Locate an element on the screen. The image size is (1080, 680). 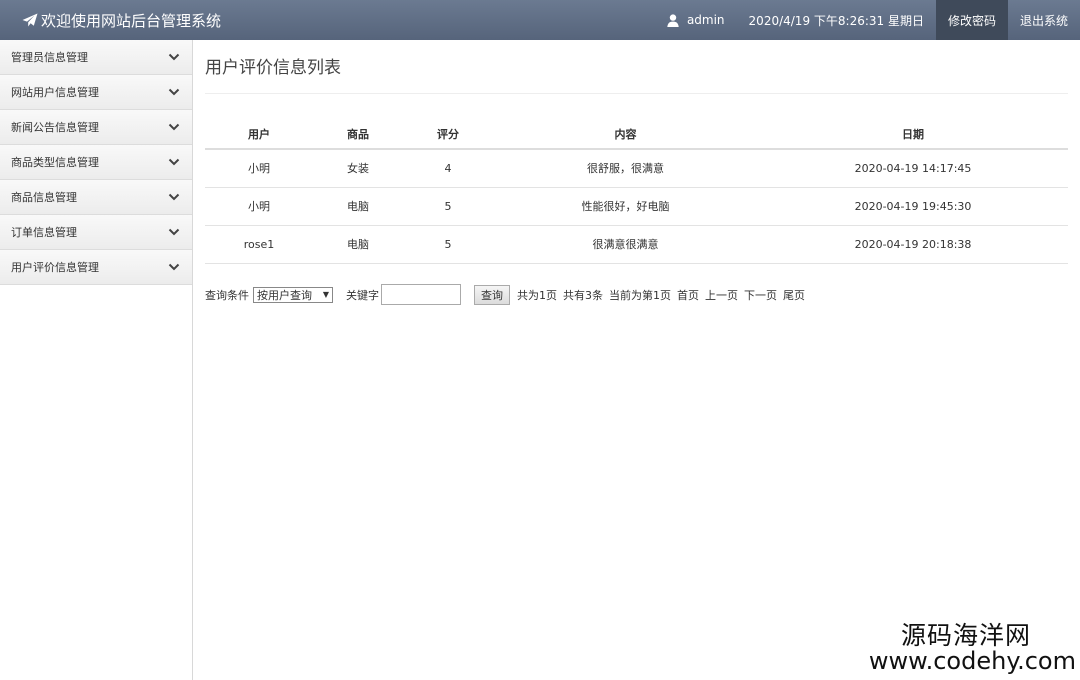
condition-select: 按用户查询 ▼ is located at coordinates (293, 294).